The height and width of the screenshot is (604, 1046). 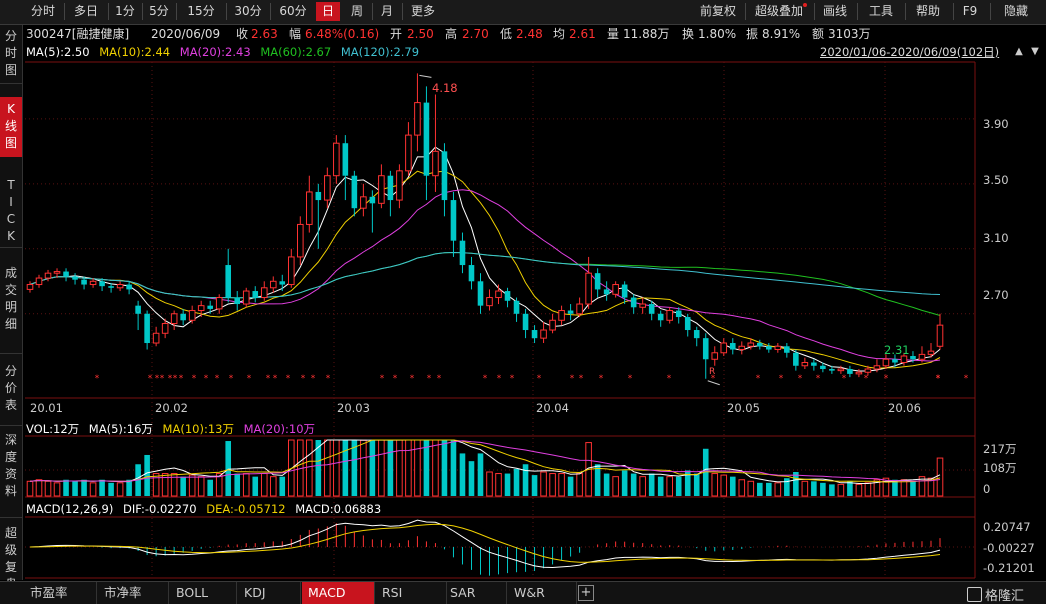 What do you see at coordinates (338, 593) in the screenshot?
I see `indicator-tab-macd: MACD` at bounding box center [338, 593].